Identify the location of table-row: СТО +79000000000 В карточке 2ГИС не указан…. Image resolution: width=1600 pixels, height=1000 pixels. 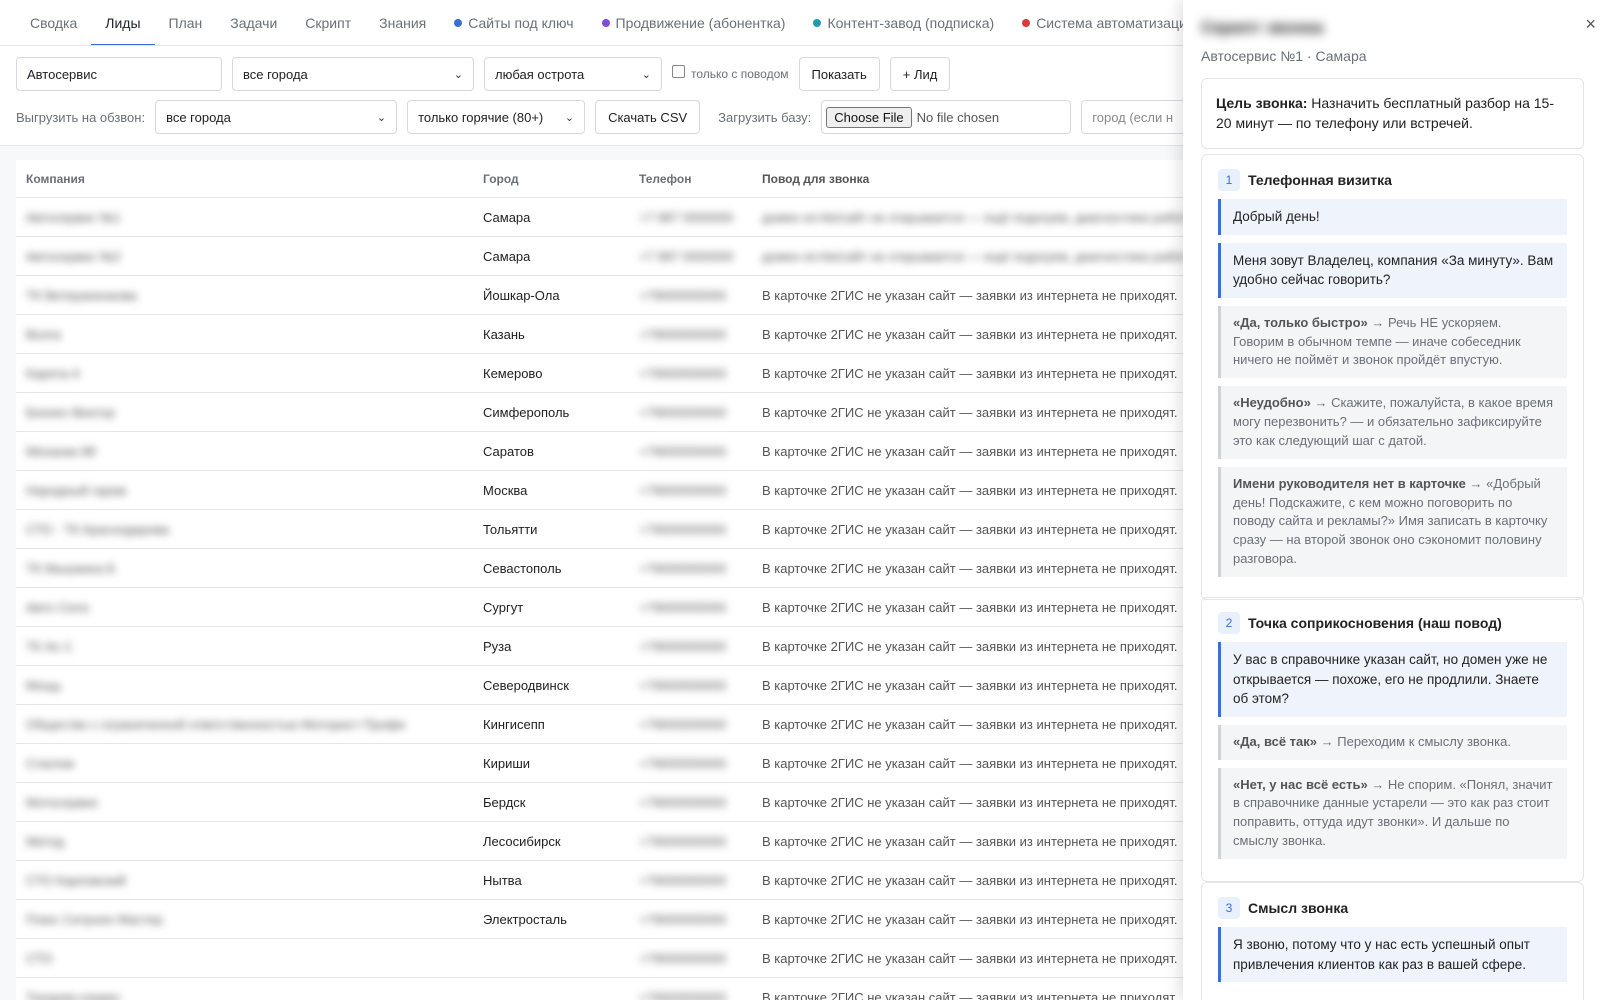
(606, 958).